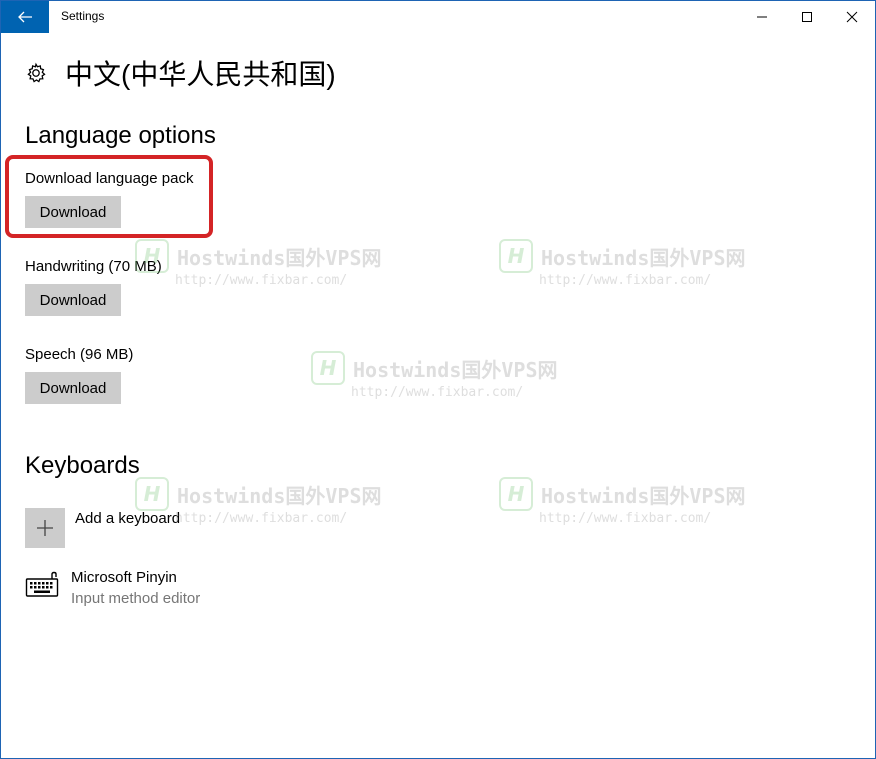 This screenshot has width=876, height=759. I want to click on close-button, so click(852, 17).